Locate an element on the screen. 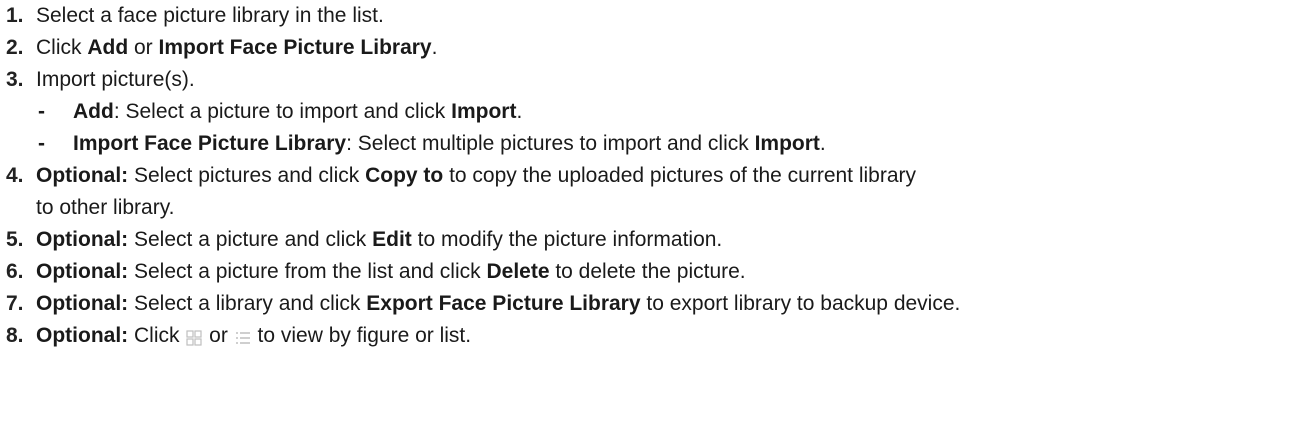 This screenshot has width=1299, height=435. step-number: 8. is located at coordinates (15, 335).